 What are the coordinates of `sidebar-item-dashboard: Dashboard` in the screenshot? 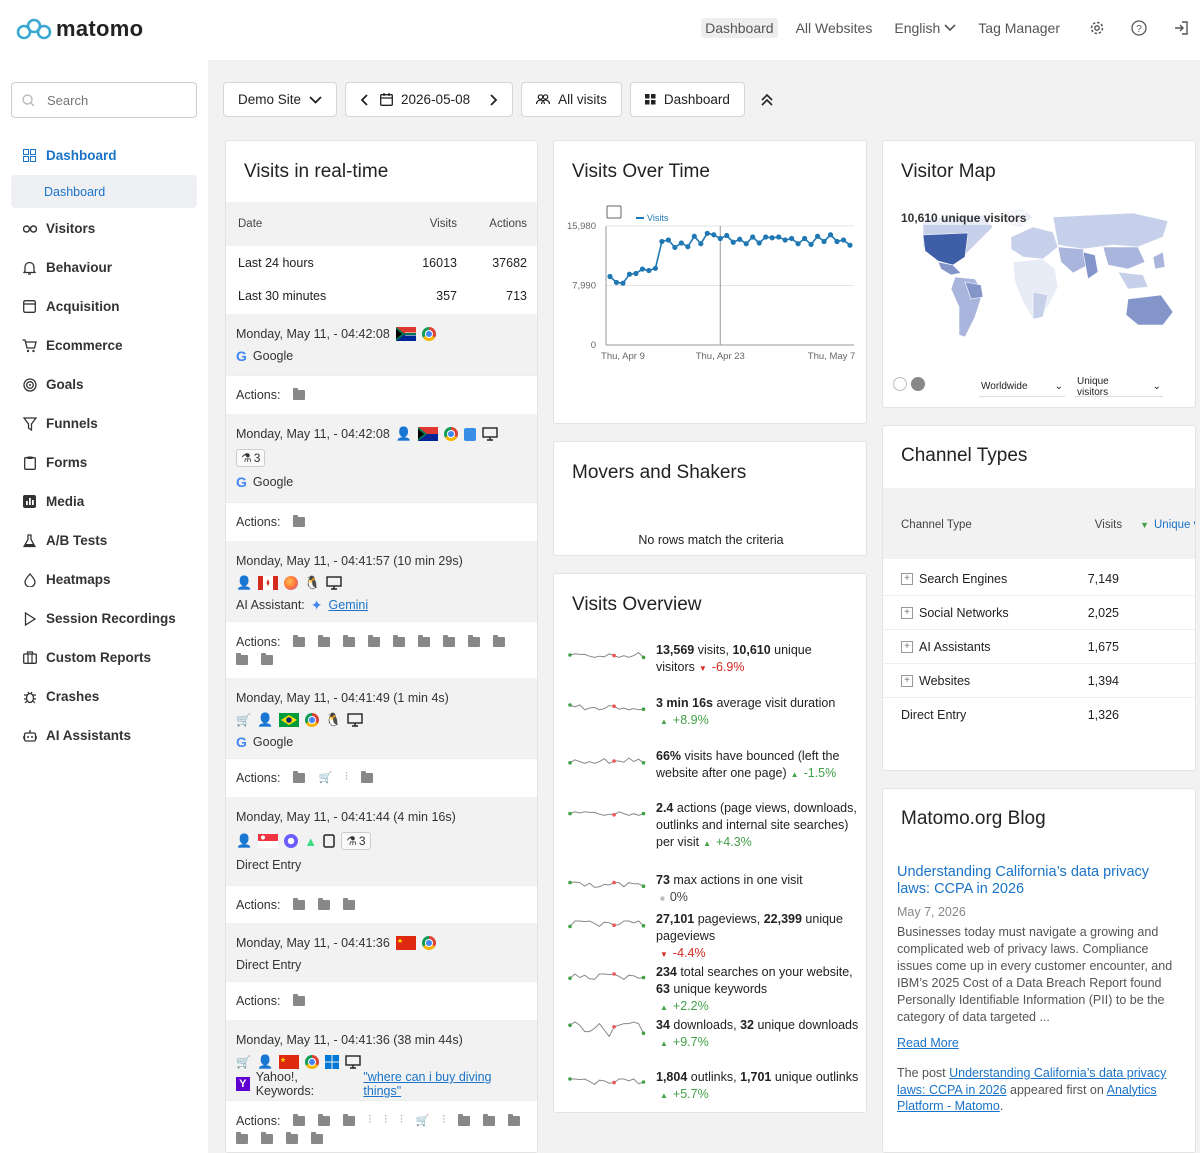 It's located at (104, 155).